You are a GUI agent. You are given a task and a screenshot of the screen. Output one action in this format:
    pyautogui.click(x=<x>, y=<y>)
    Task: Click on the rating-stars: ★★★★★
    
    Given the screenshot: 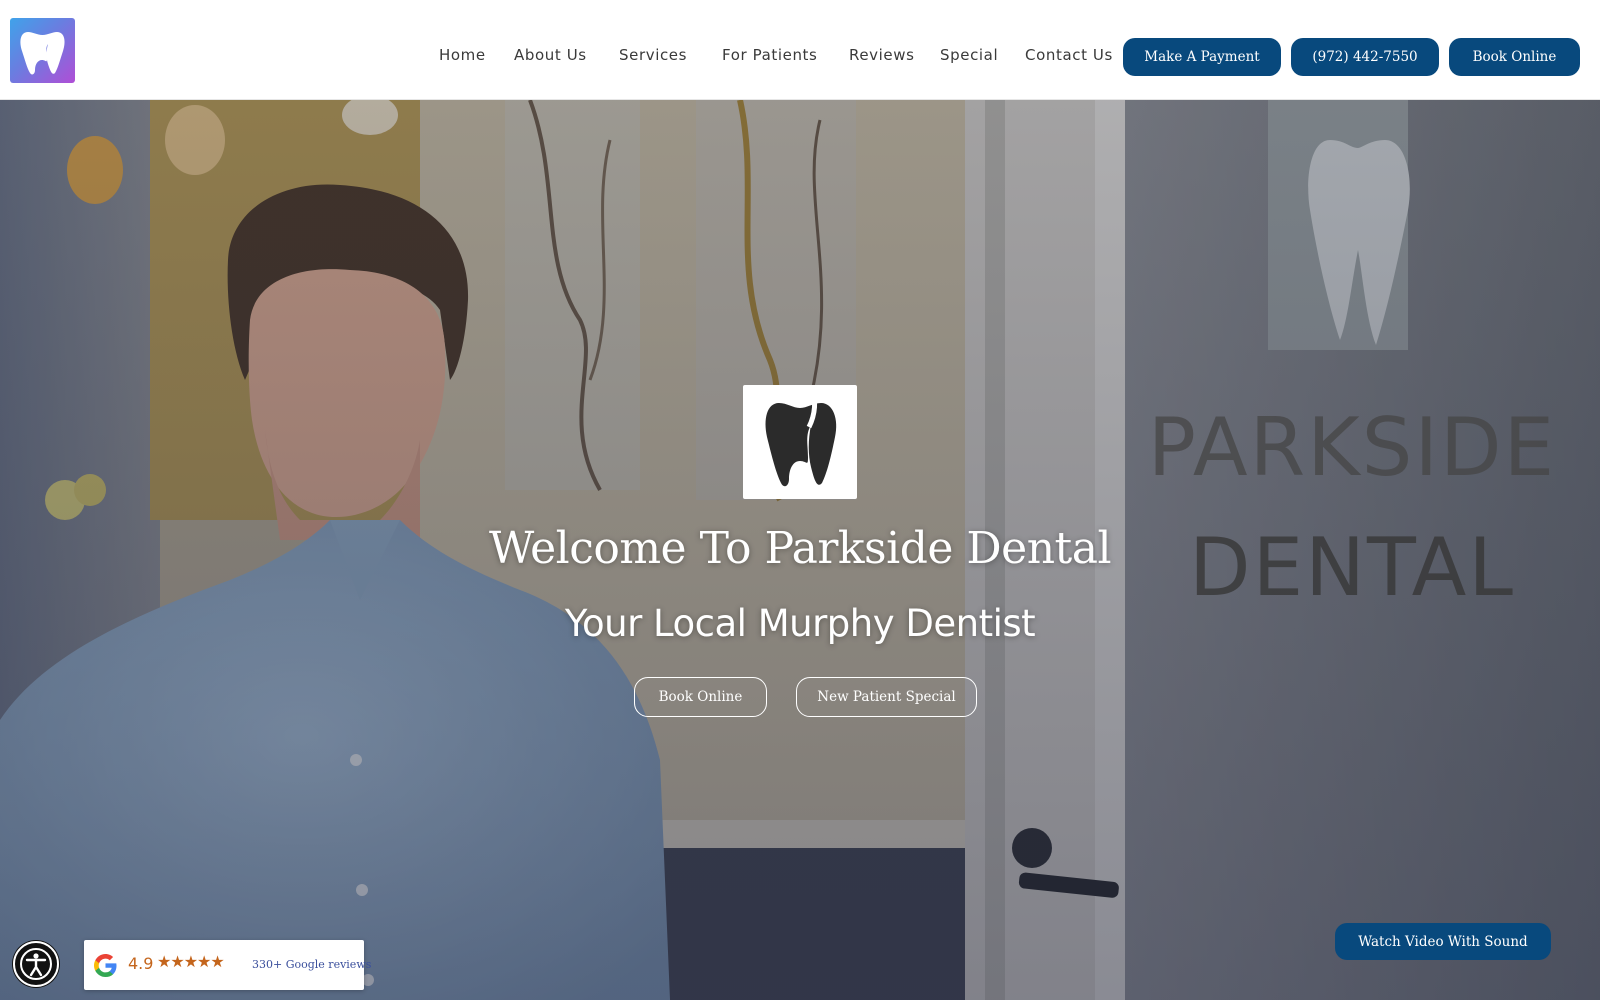 What is the action you would take?
    pyautogui.click(x=191, y=961)
    